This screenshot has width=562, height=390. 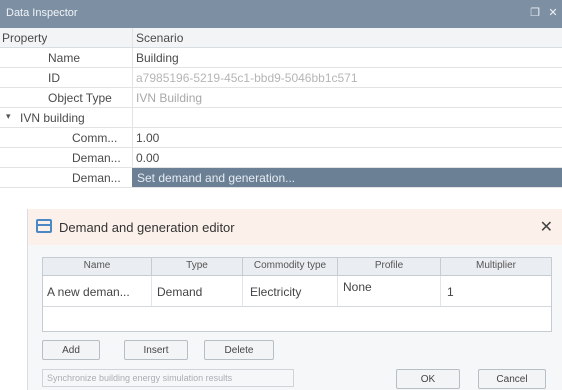 What do you see at coordinates (54, 78) in the screenshot?
I see `property-label: ID` at bounding box center [54, 78].